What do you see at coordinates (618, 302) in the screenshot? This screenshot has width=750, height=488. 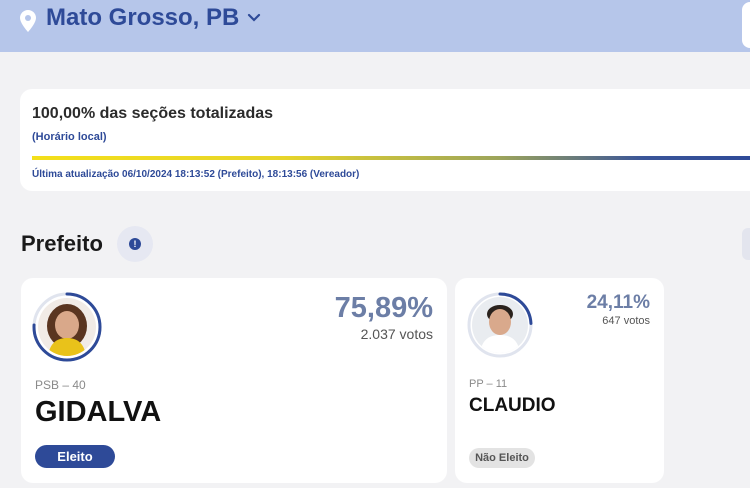 I see `vote-percentage: 24,11%` at bounding box center [618, 302].